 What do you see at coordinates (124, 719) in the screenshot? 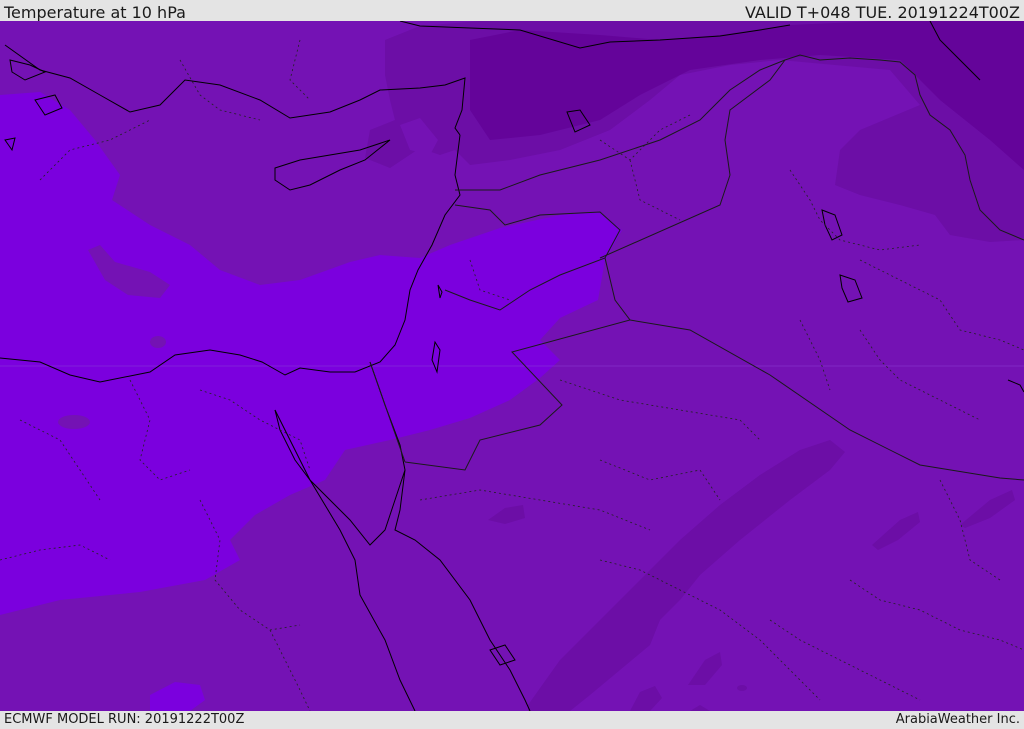
I see `model-run: ECMWF MODEL RUN: 20191222T00Z` at bounding box center [124, 719].